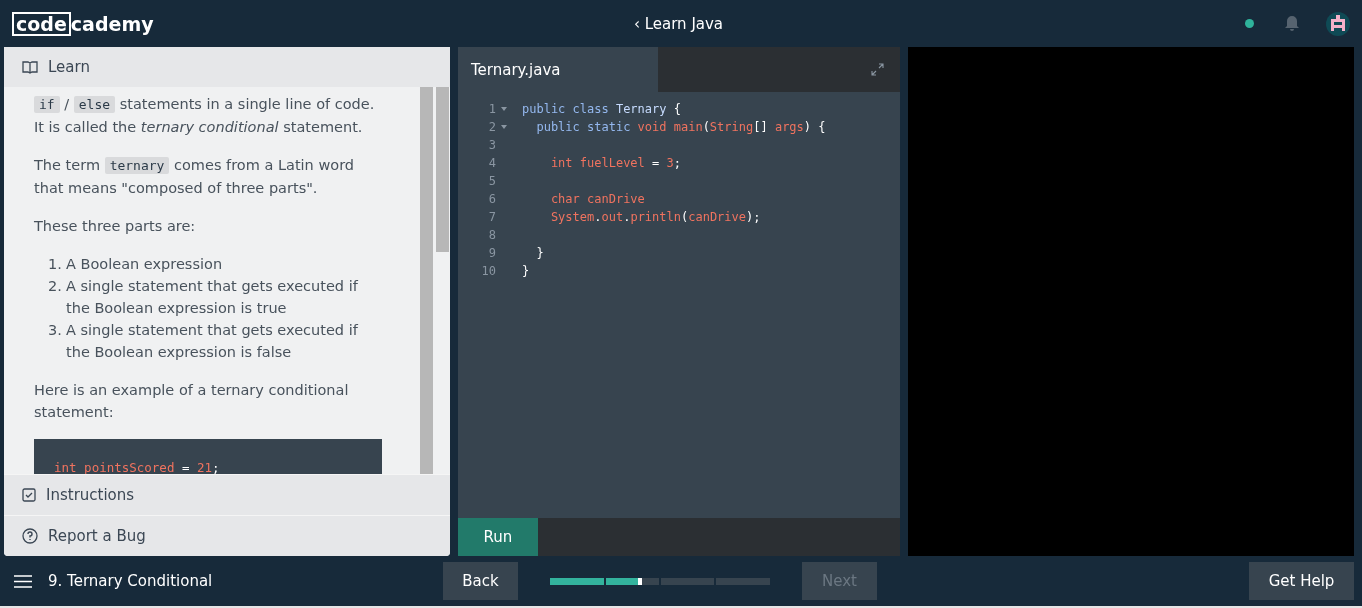 Image resolution: width=1362 pixels, height=608 pixels. Describe the element at coordinates (680, 127) in the screenshot. I see `code-line: public static void main(String[] args) {` at that location.